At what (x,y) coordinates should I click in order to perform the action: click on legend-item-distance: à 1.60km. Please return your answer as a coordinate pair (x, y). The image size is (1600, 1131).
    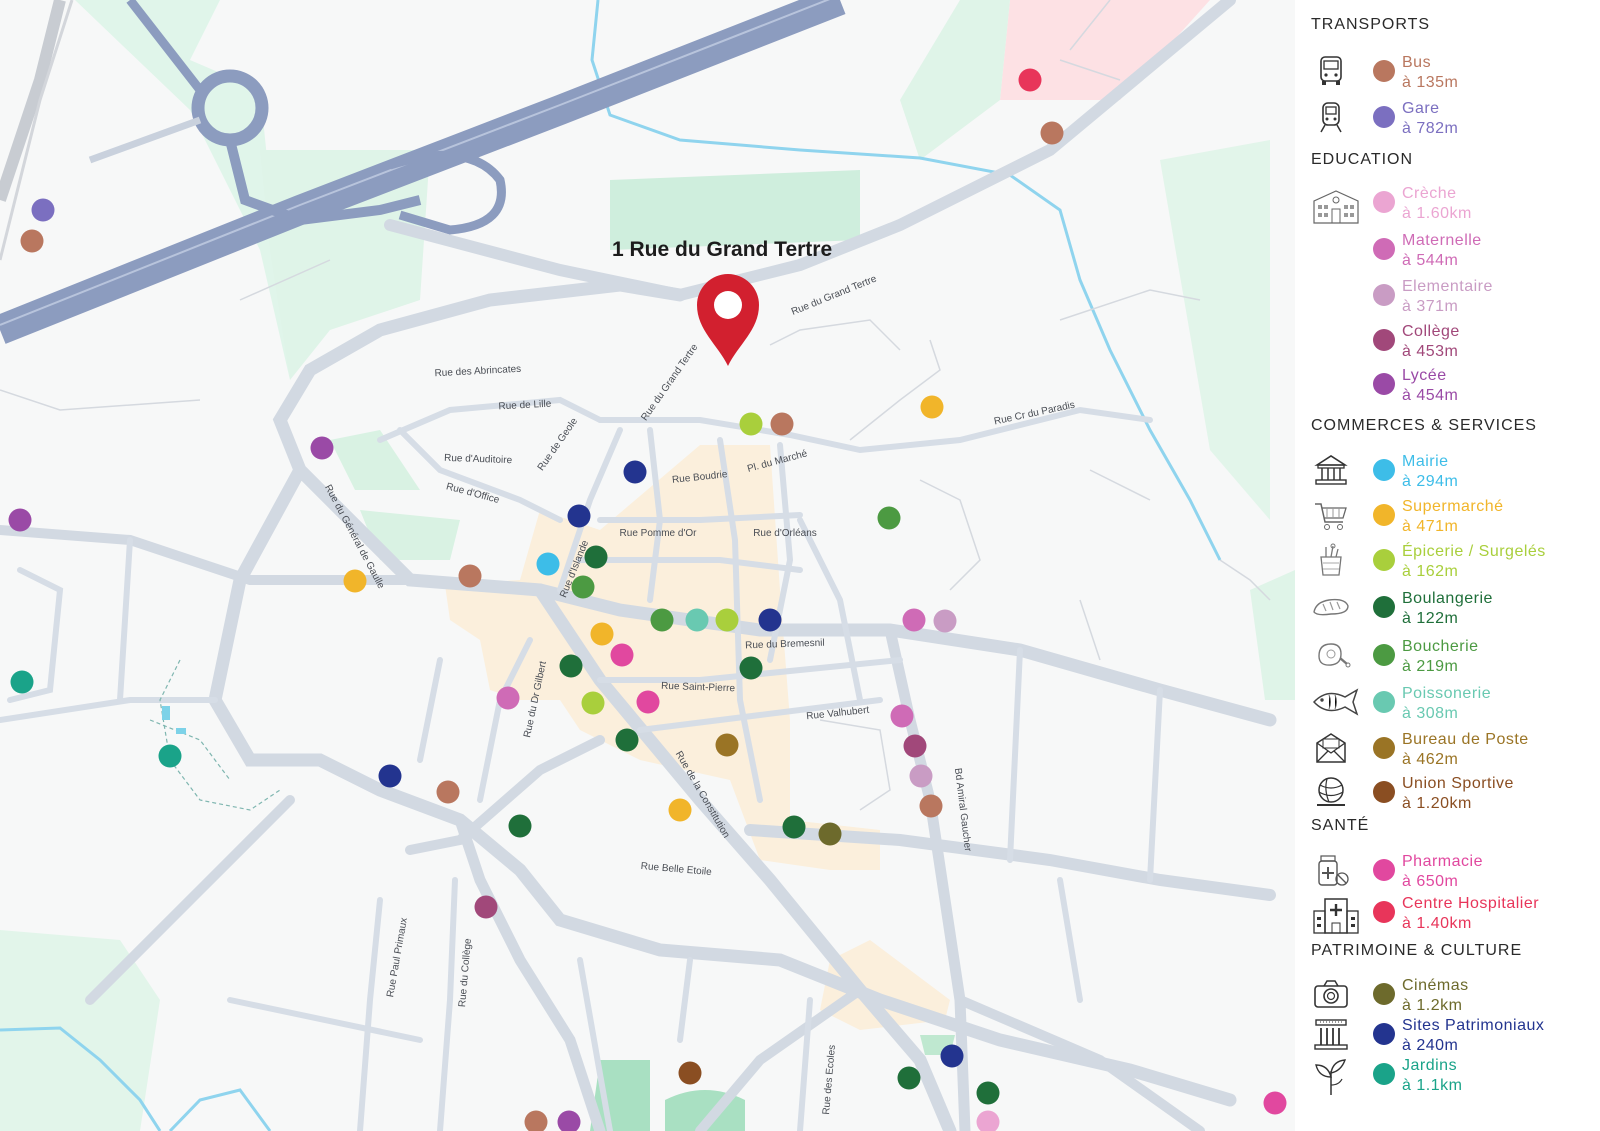
    Looking at the image, I should click on (1437, 213).